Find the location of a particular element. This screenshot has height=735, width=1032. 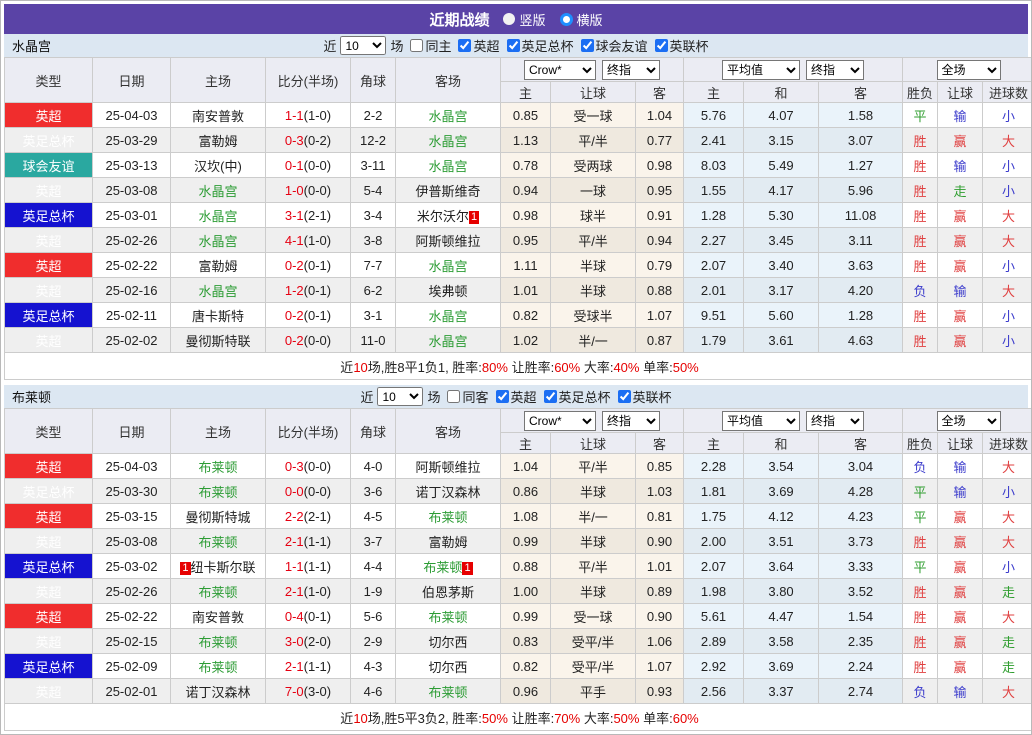

odds-home: 0.85 is located at coordinates (525, 115).